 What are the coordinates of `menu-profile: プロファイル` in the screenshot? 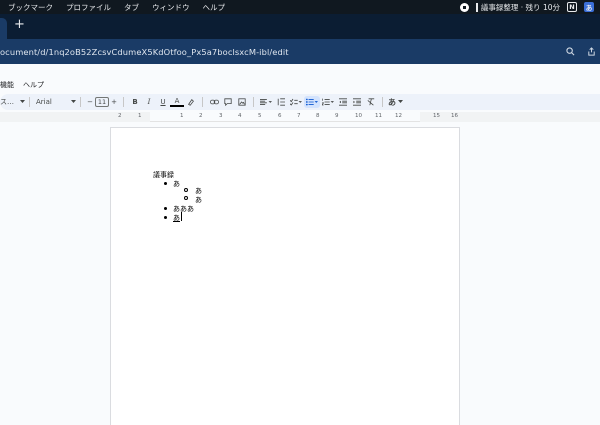 It's located at (88, 7).